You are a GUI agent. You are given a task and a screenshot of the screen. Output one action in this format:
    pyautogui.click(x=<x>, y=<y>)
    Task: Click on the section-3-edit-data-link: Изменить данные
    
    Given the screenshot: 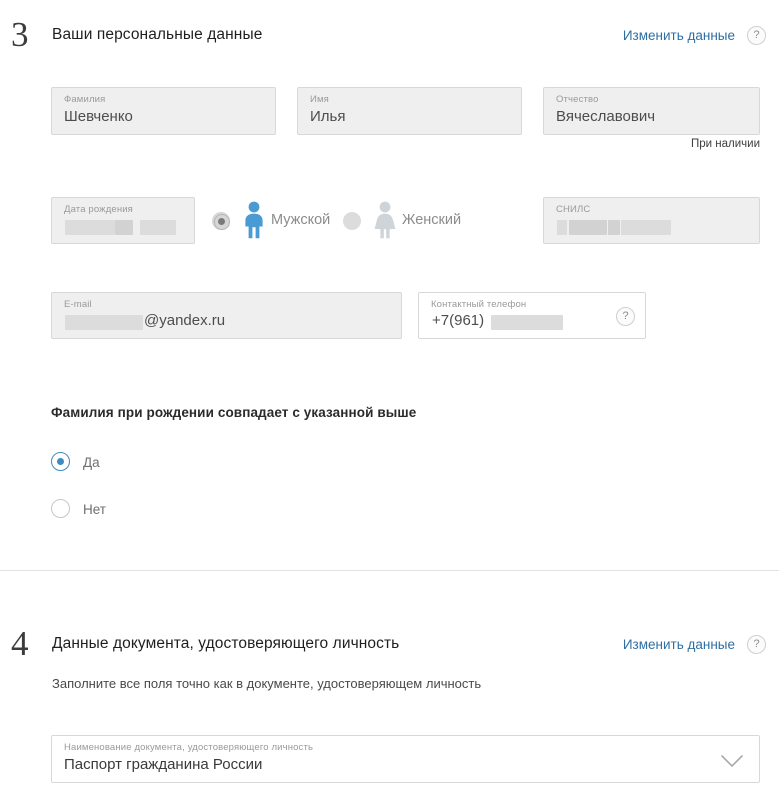 What is the action you would take?
    pyautogui.click(x=679, y=35)
    